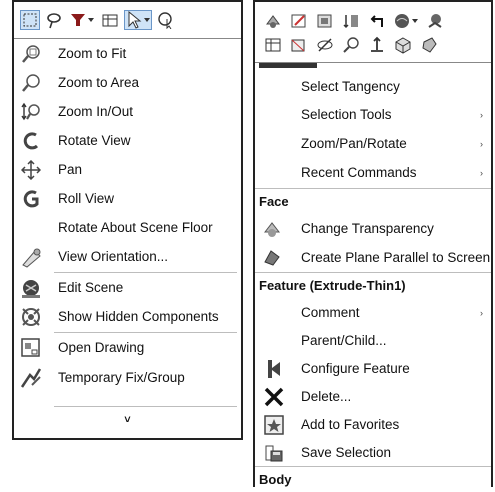 This screenshot has height=492, width=495. I want to click on menu-item-add-to-favorites: Add to Favorites, so click(373, 424).